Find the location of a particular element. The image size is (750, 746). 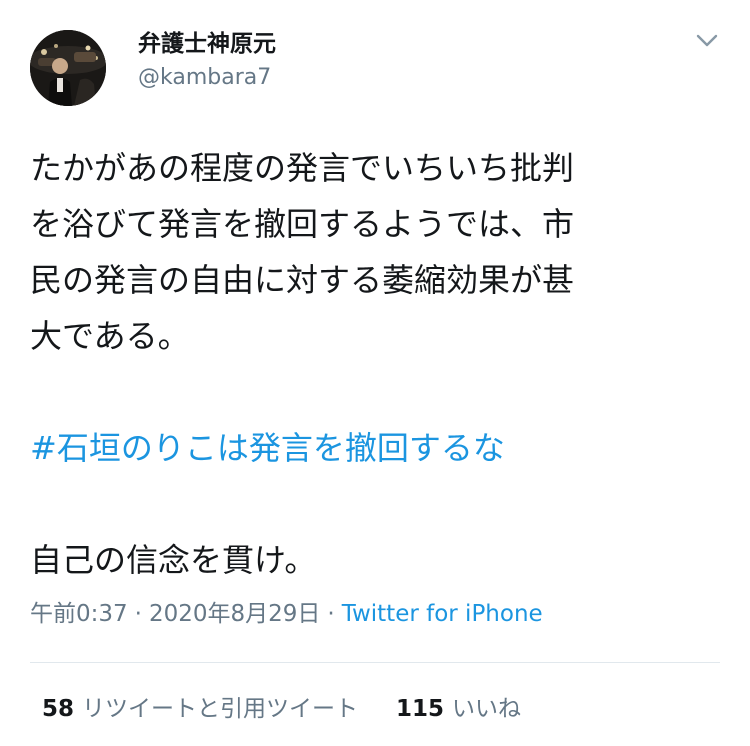

user-avatar is located at coordinates (68, 68).